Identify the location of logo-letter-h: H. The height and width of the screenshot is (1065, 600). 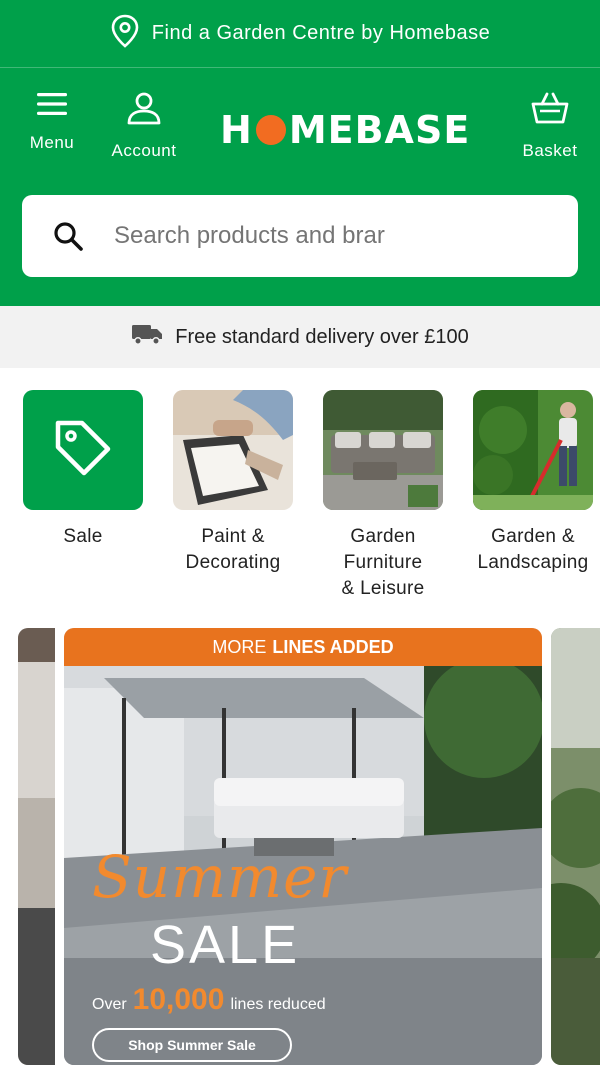
(236, 130).